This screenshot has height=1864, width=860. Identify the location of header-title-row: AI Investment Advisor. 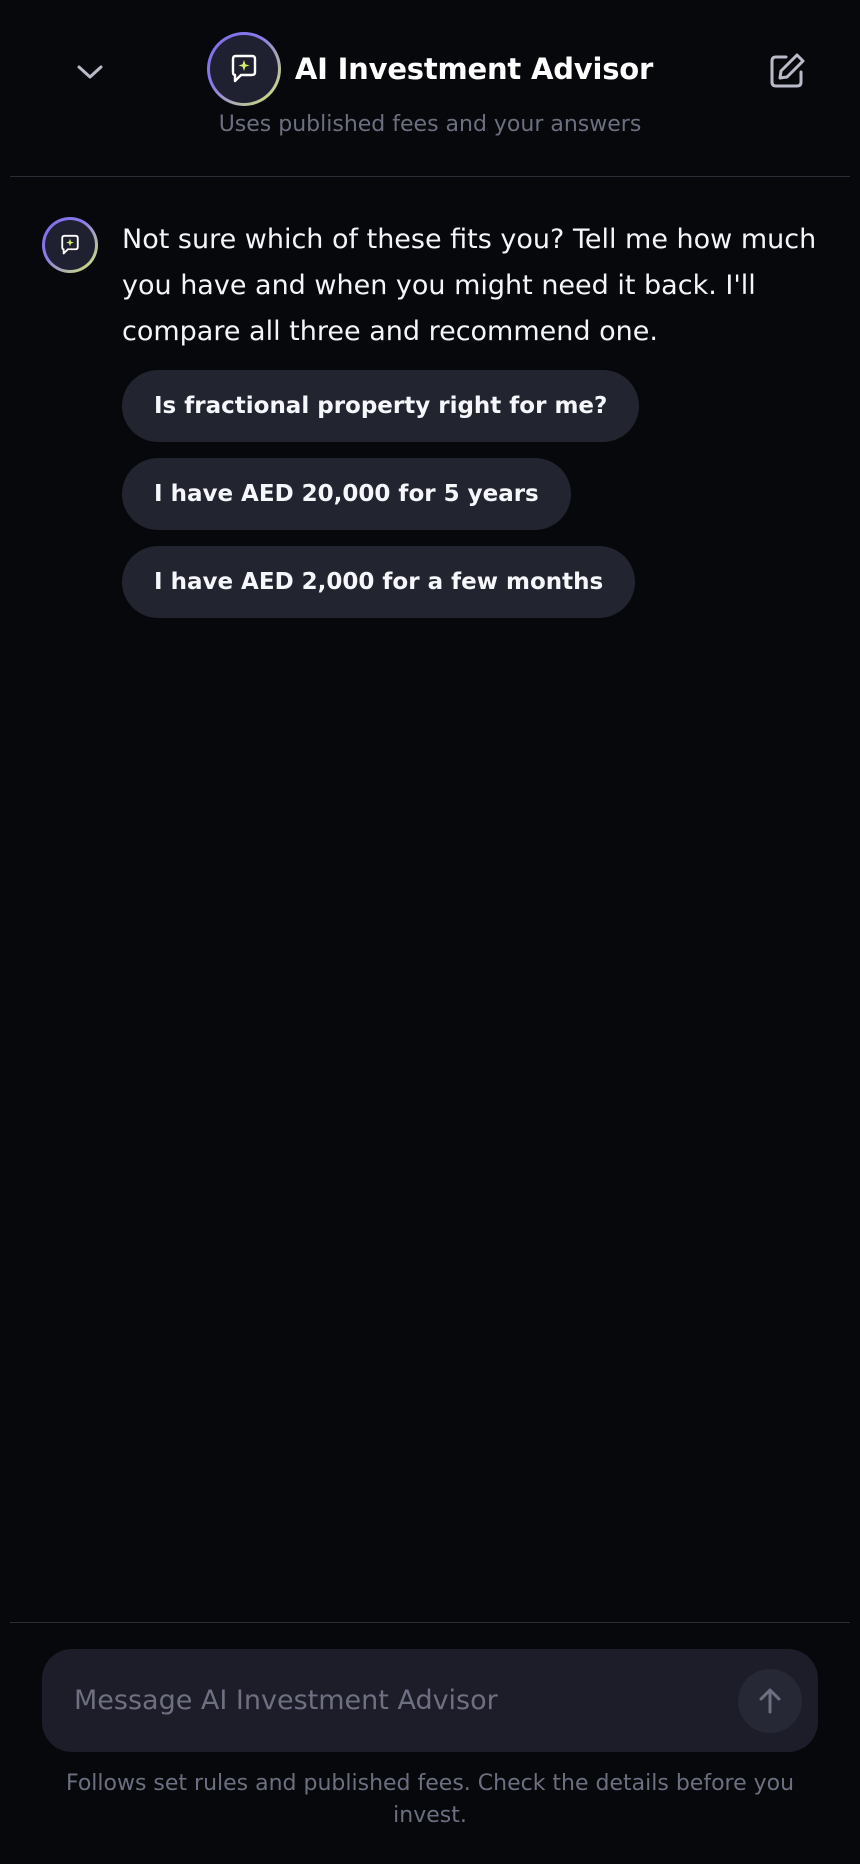
(430, 69).